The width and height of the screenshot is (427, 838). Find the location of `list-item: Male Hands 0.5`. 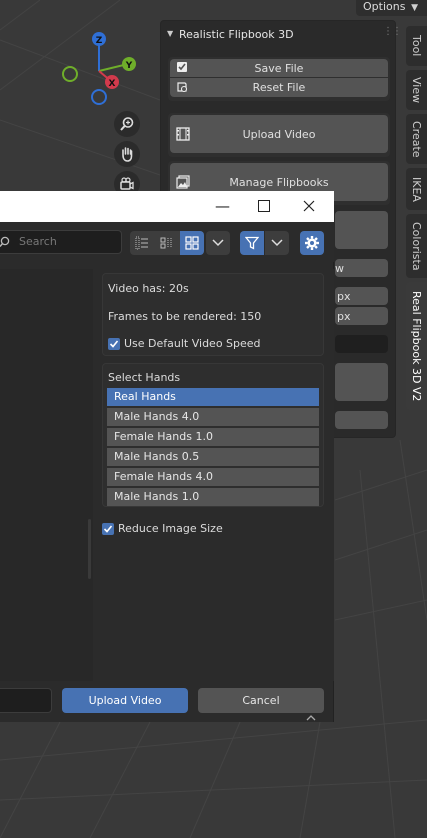

list-item: Male Hands 0.5 is located at coordinates (213, 457).